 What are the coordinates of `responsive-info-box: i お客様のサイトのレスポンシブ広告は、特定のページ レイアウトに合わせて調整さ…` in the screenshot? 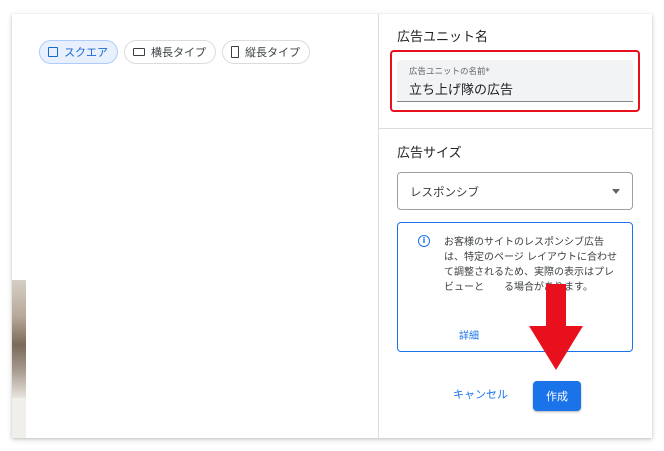 It's located at (515, 287).